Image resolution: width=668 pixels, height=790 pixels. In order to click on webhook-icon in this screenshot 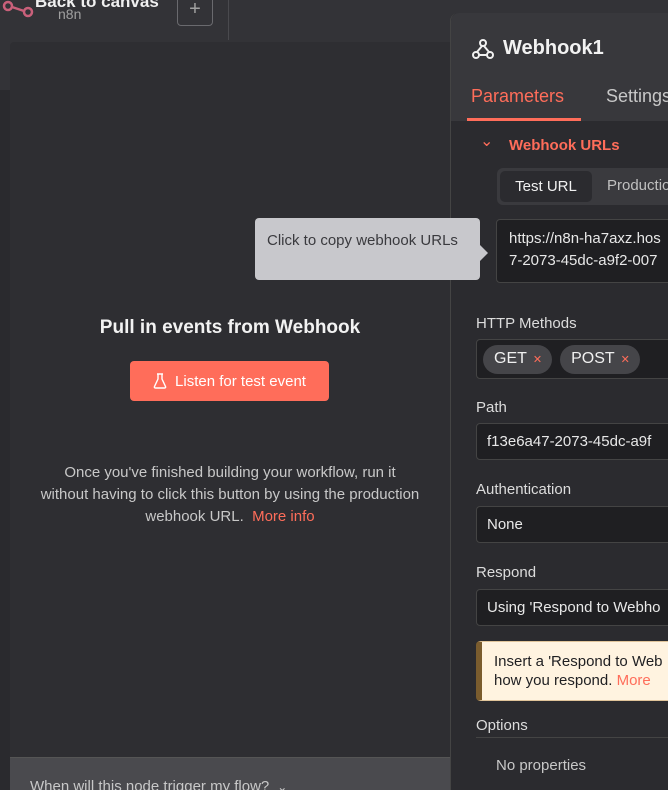, I will do `click(483, 49)`.